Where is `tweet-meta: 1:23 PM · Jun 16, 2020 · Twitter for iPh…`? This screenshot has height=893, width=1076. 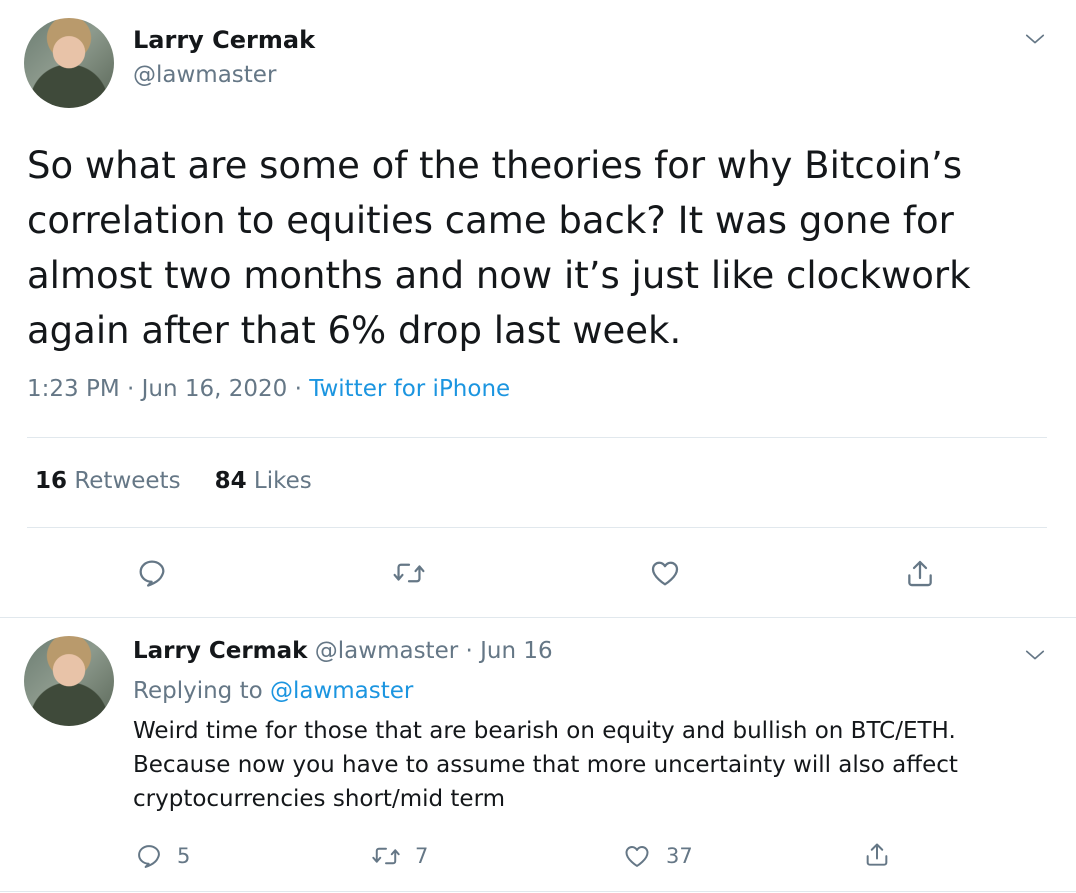
tweet-meta: 1:23 PM · Jun 16, 2020 · Twitter for iPh… is located at coordinates (268, 389).